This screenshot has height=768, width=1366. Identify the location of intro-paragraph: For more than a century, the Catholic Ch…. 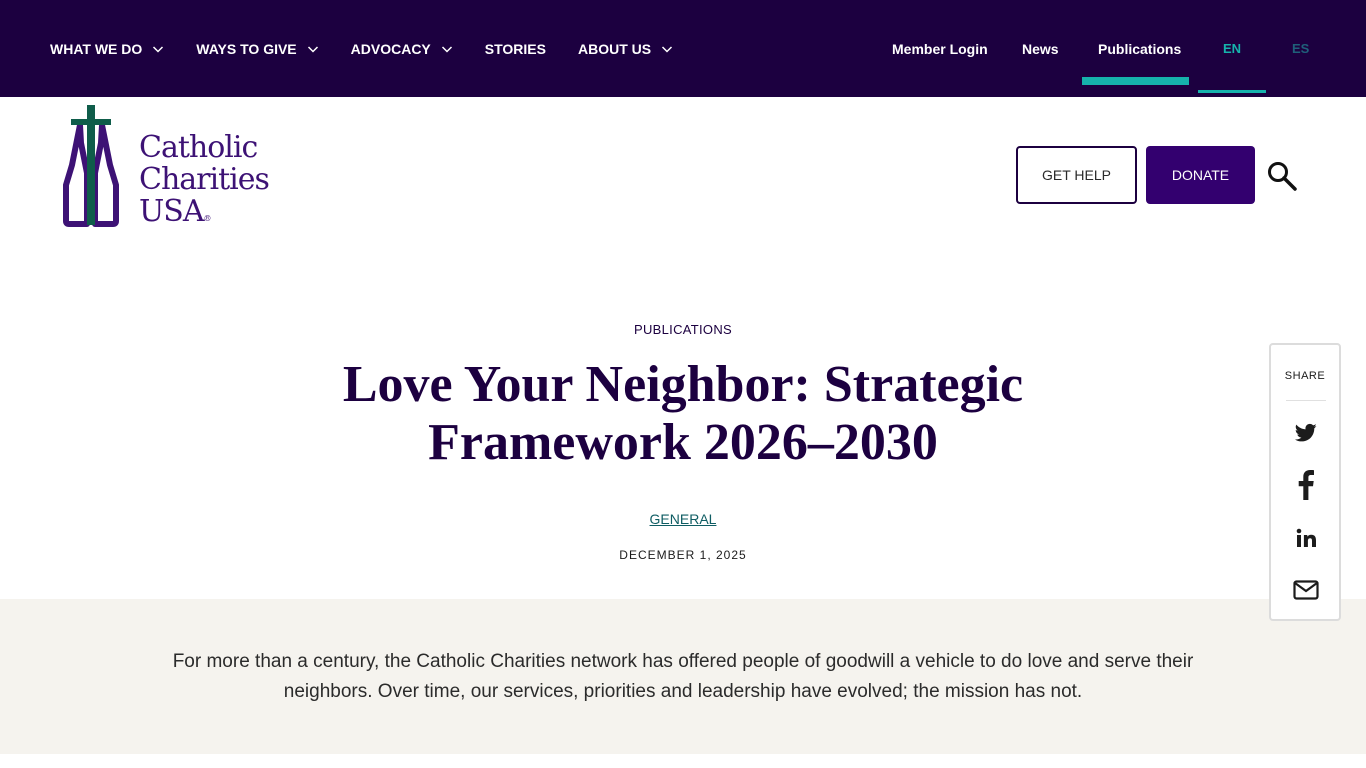
(683, 676).